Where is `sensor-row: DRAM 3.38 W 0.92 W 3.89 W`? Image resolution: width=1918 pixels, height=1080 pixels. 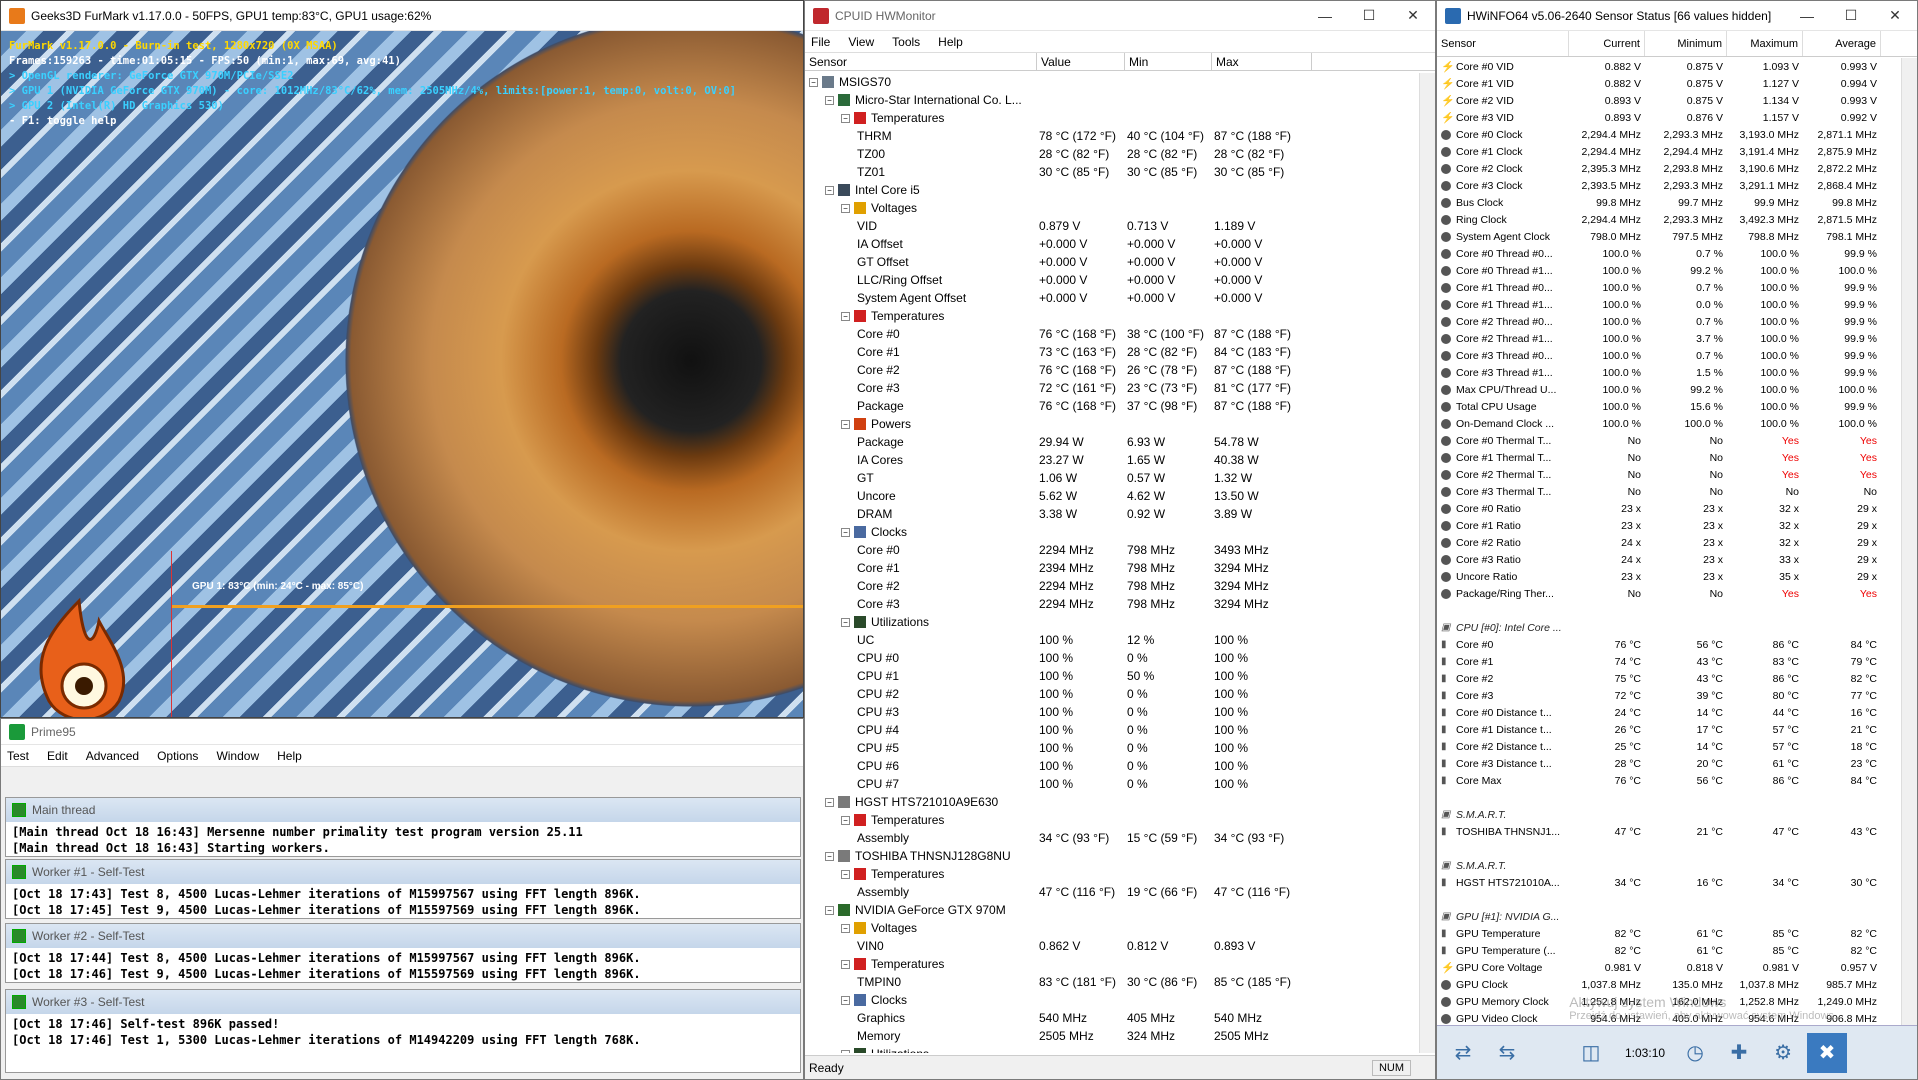
sensor-row: DRAM 3.38 W 0.92 W 3.89 W is located at coordinates (1112, 514).